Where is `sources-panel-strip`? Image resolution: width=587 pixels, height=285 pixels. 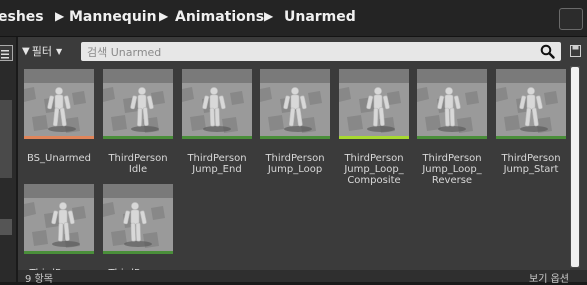
sources-panel-strip is located at coordinates (8, 159).